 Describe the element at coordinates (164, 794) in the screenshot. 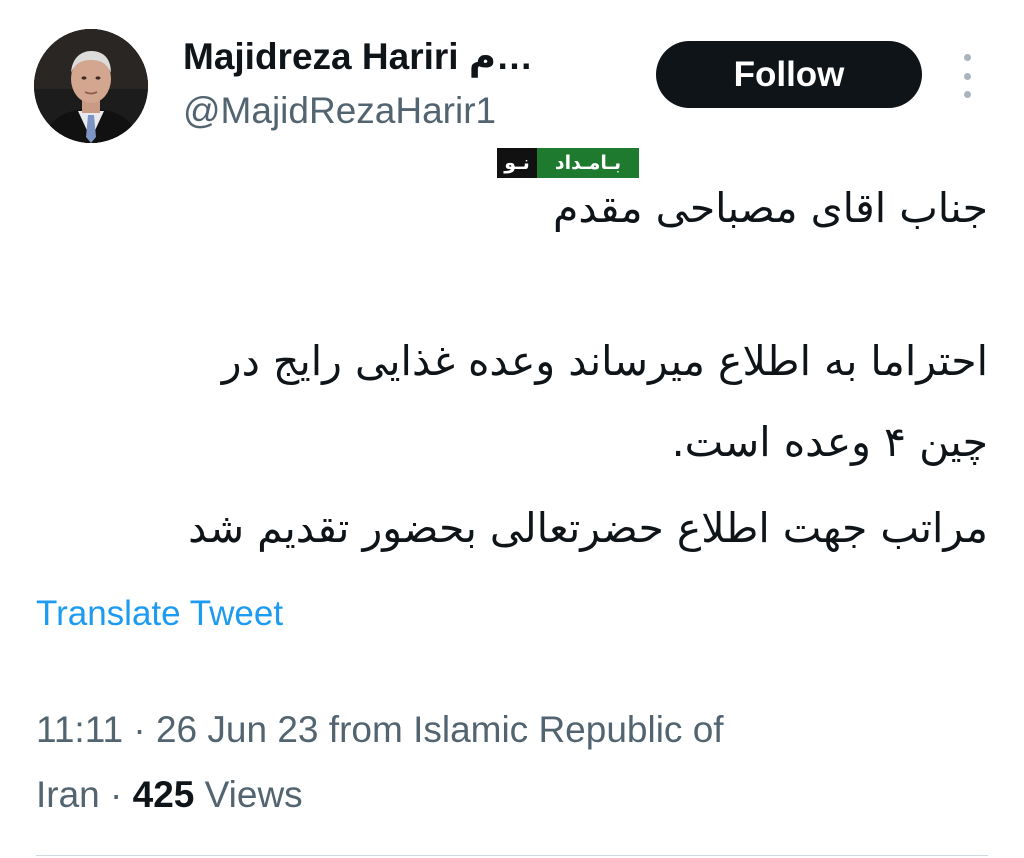

I see `views-count: 425` at that location.